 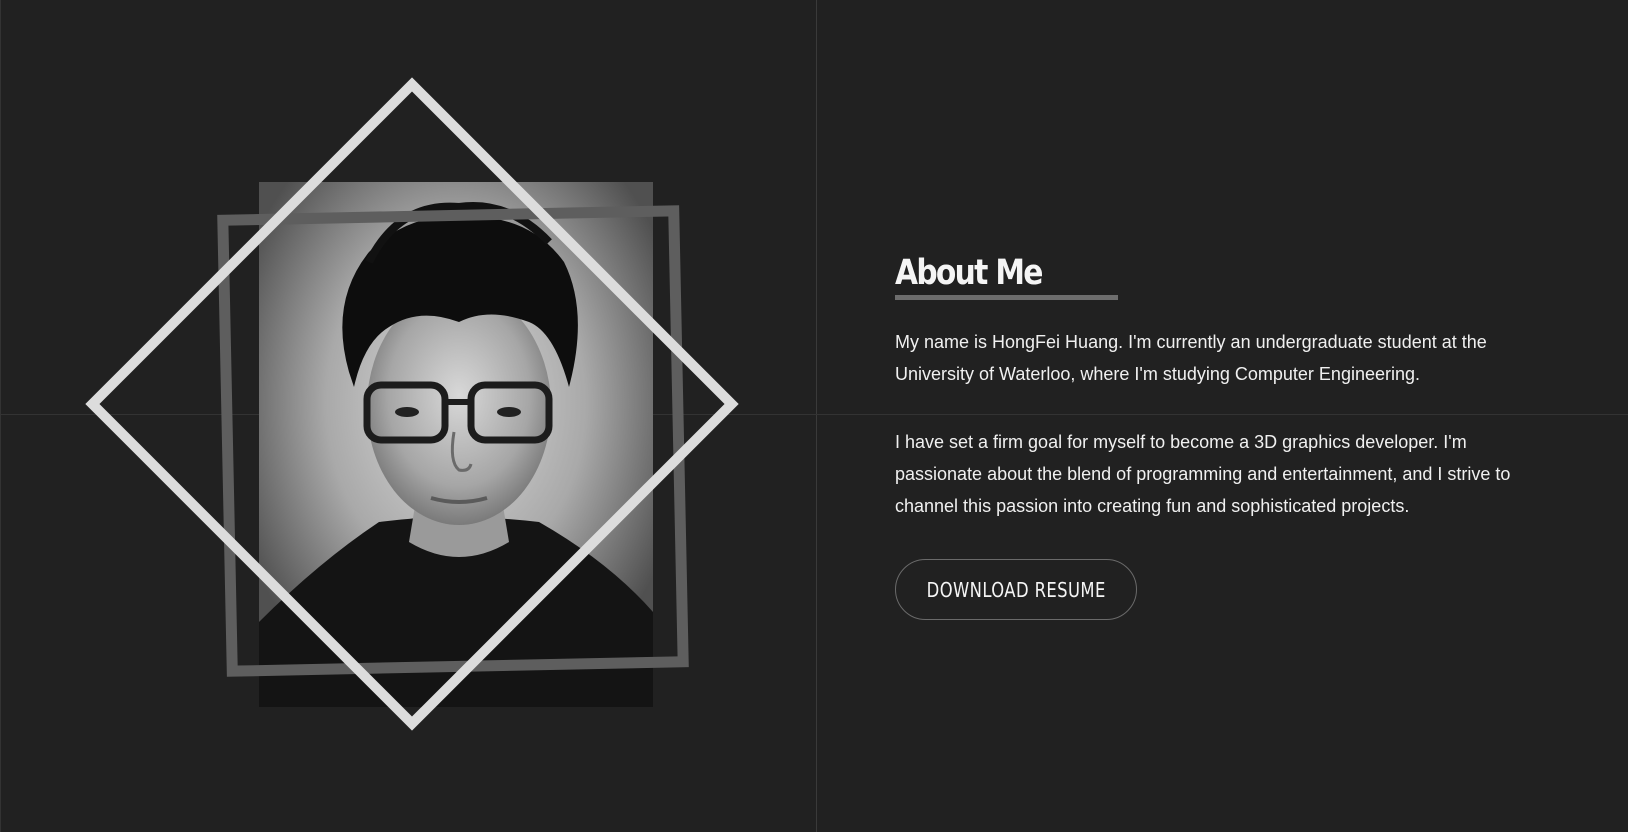 I want to click on grid-divider-vertical, so click(x=816, y=416).